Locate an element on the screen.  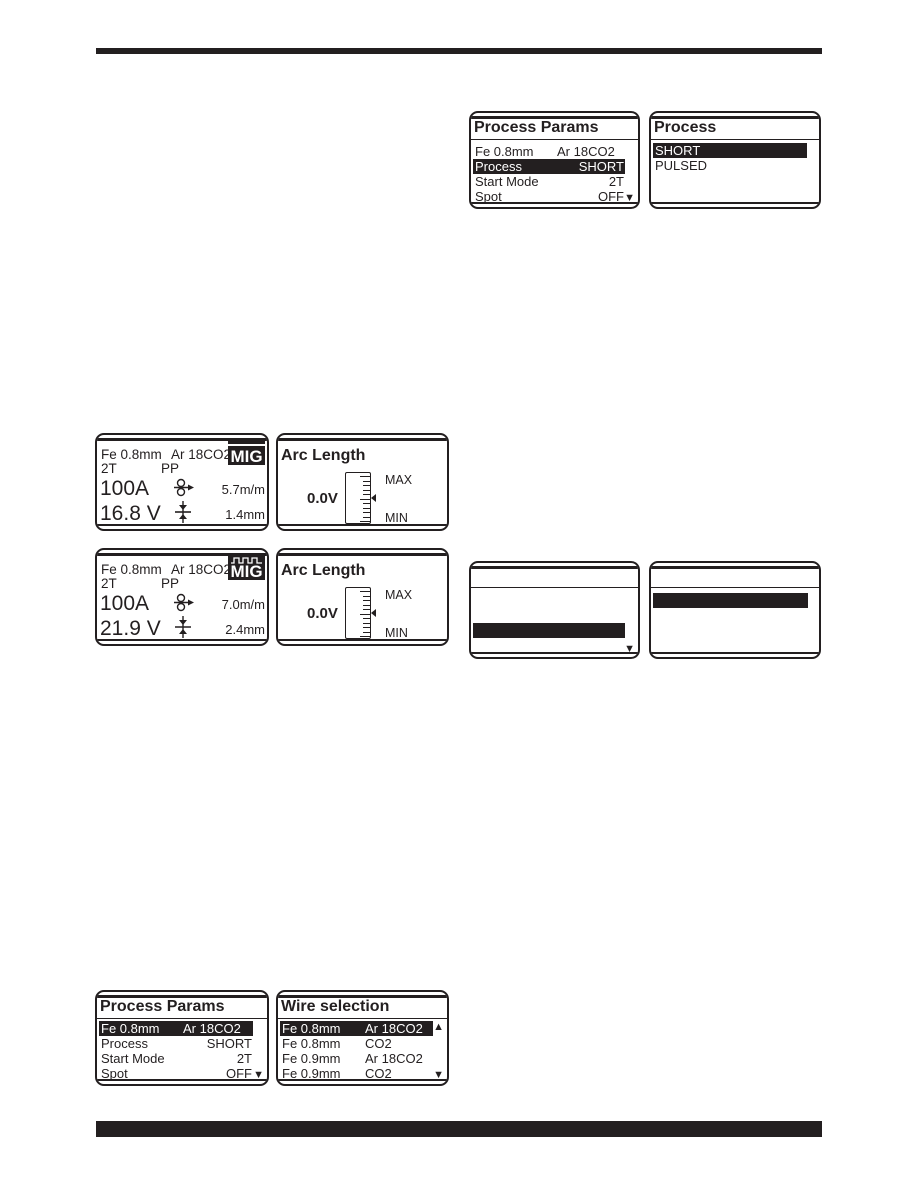
voltage-value: 21.9 V is located at coordinates (130, 628).